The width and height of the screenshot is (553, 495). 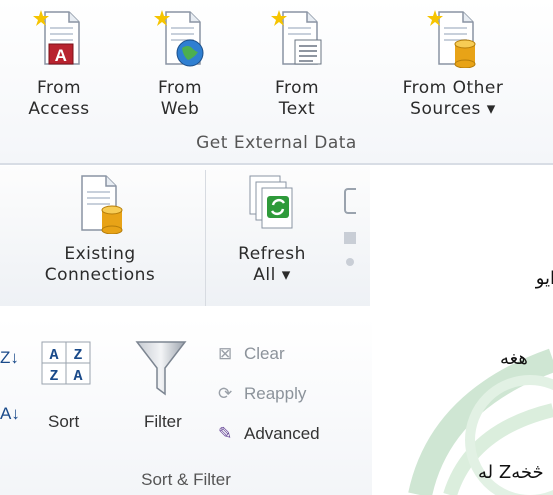 I want to click on reapply-button: ⟳ Reapply, so click(x=288, y=396).